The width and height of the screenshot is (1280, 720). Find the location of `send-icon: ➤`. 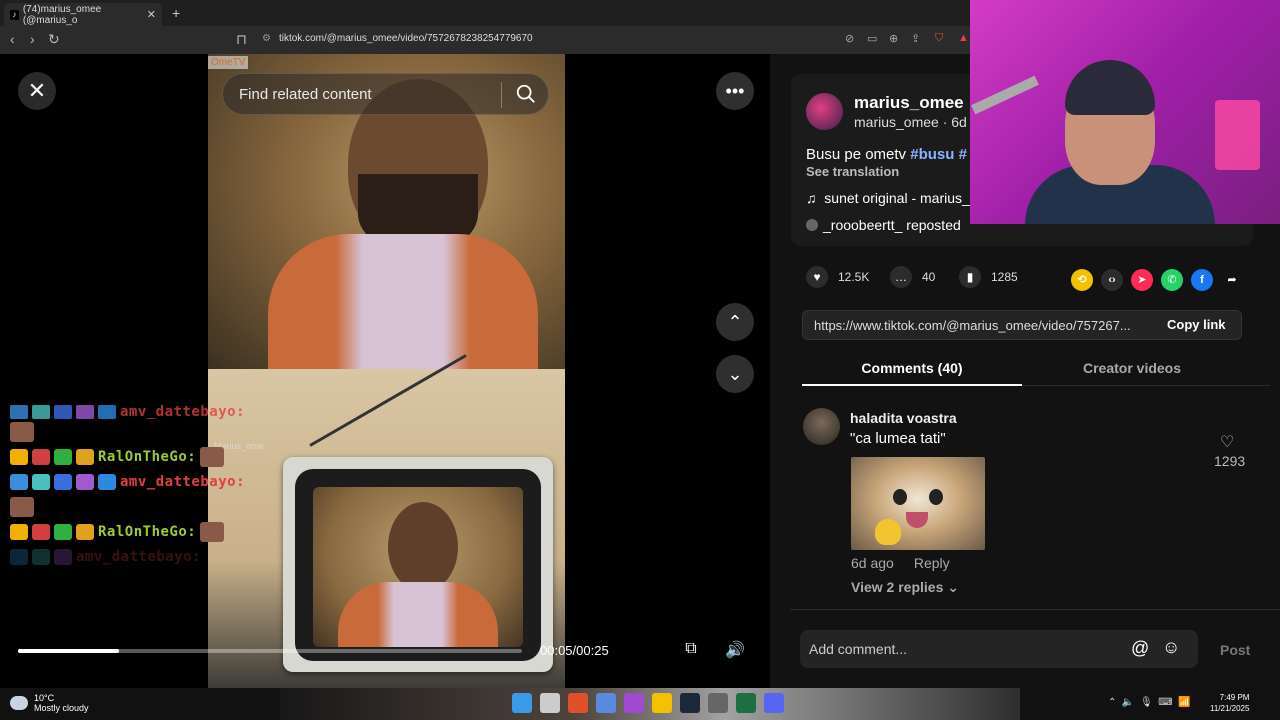

send-icon: ➤ is located at coordinates (1142, 280).